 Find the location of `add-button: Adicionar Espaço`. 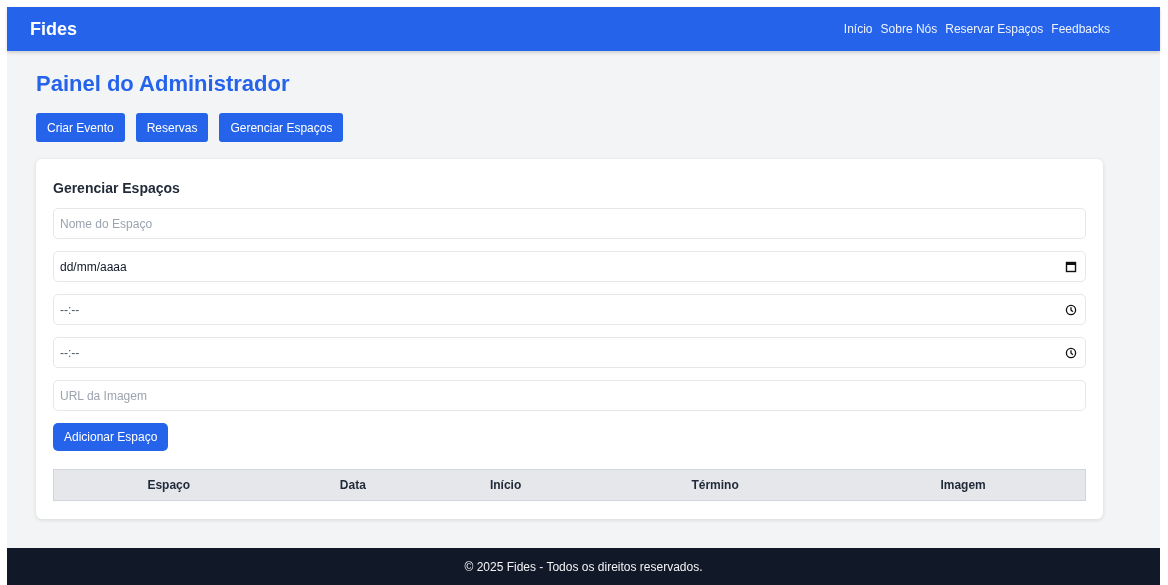

add-button: Adicionar Espaço is located at coordinates (111, 437).